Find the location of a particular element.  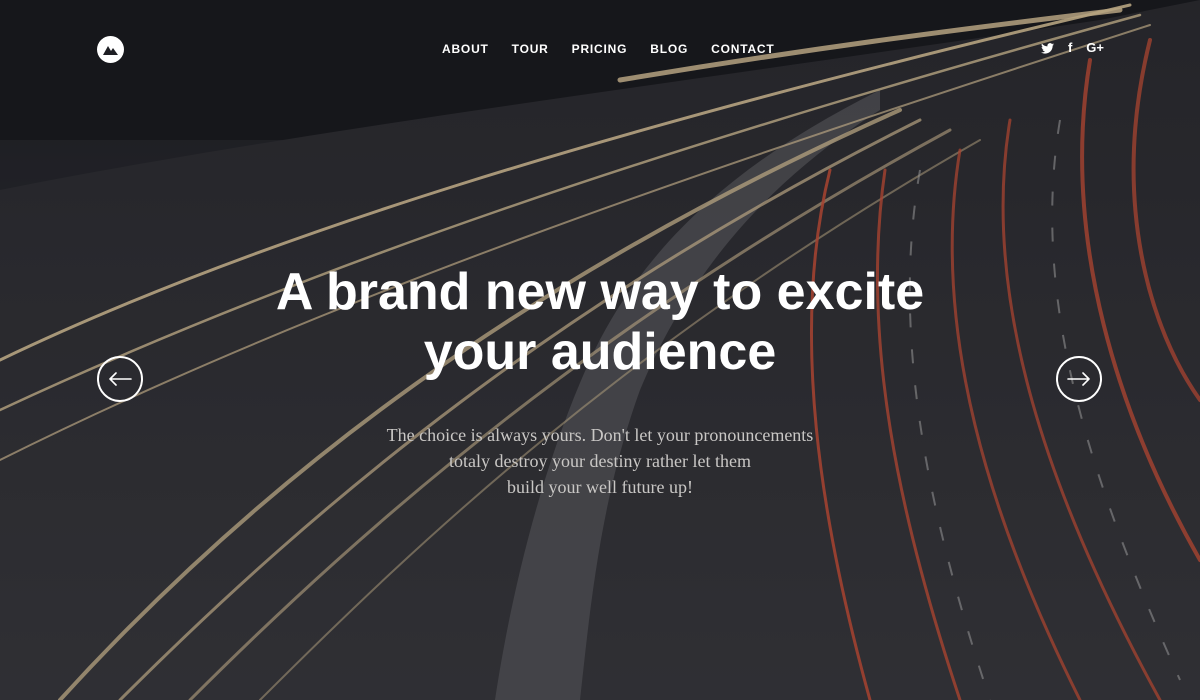

nav-item-tour: TOUR is located at coordinates (530, 49).